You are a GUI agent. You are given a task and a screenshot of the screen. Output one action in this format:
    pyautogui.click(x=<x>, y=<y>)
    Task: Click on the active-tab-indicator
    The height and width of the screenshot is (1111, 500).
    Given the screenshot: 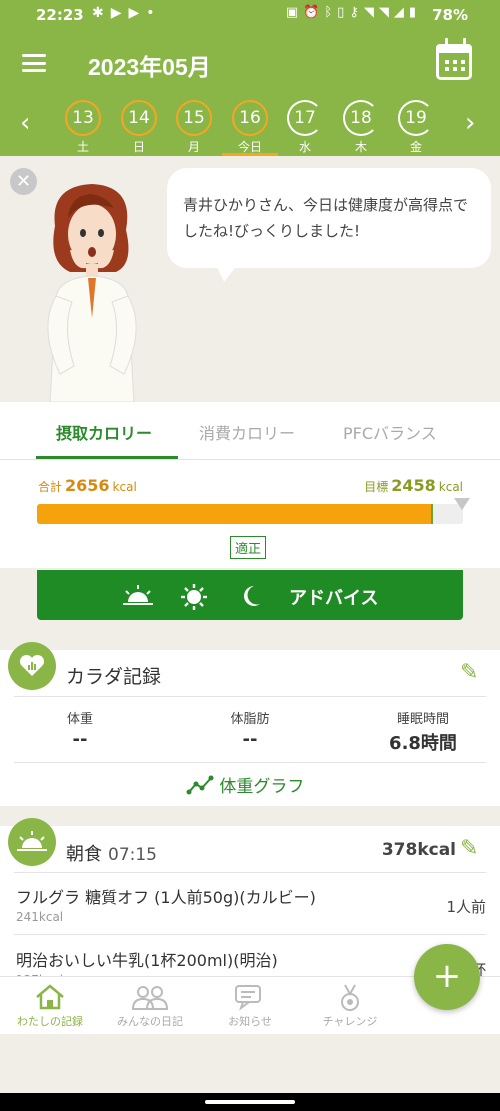 What is the action you would take?
    pyautogui.click(x=107, y=457)
    